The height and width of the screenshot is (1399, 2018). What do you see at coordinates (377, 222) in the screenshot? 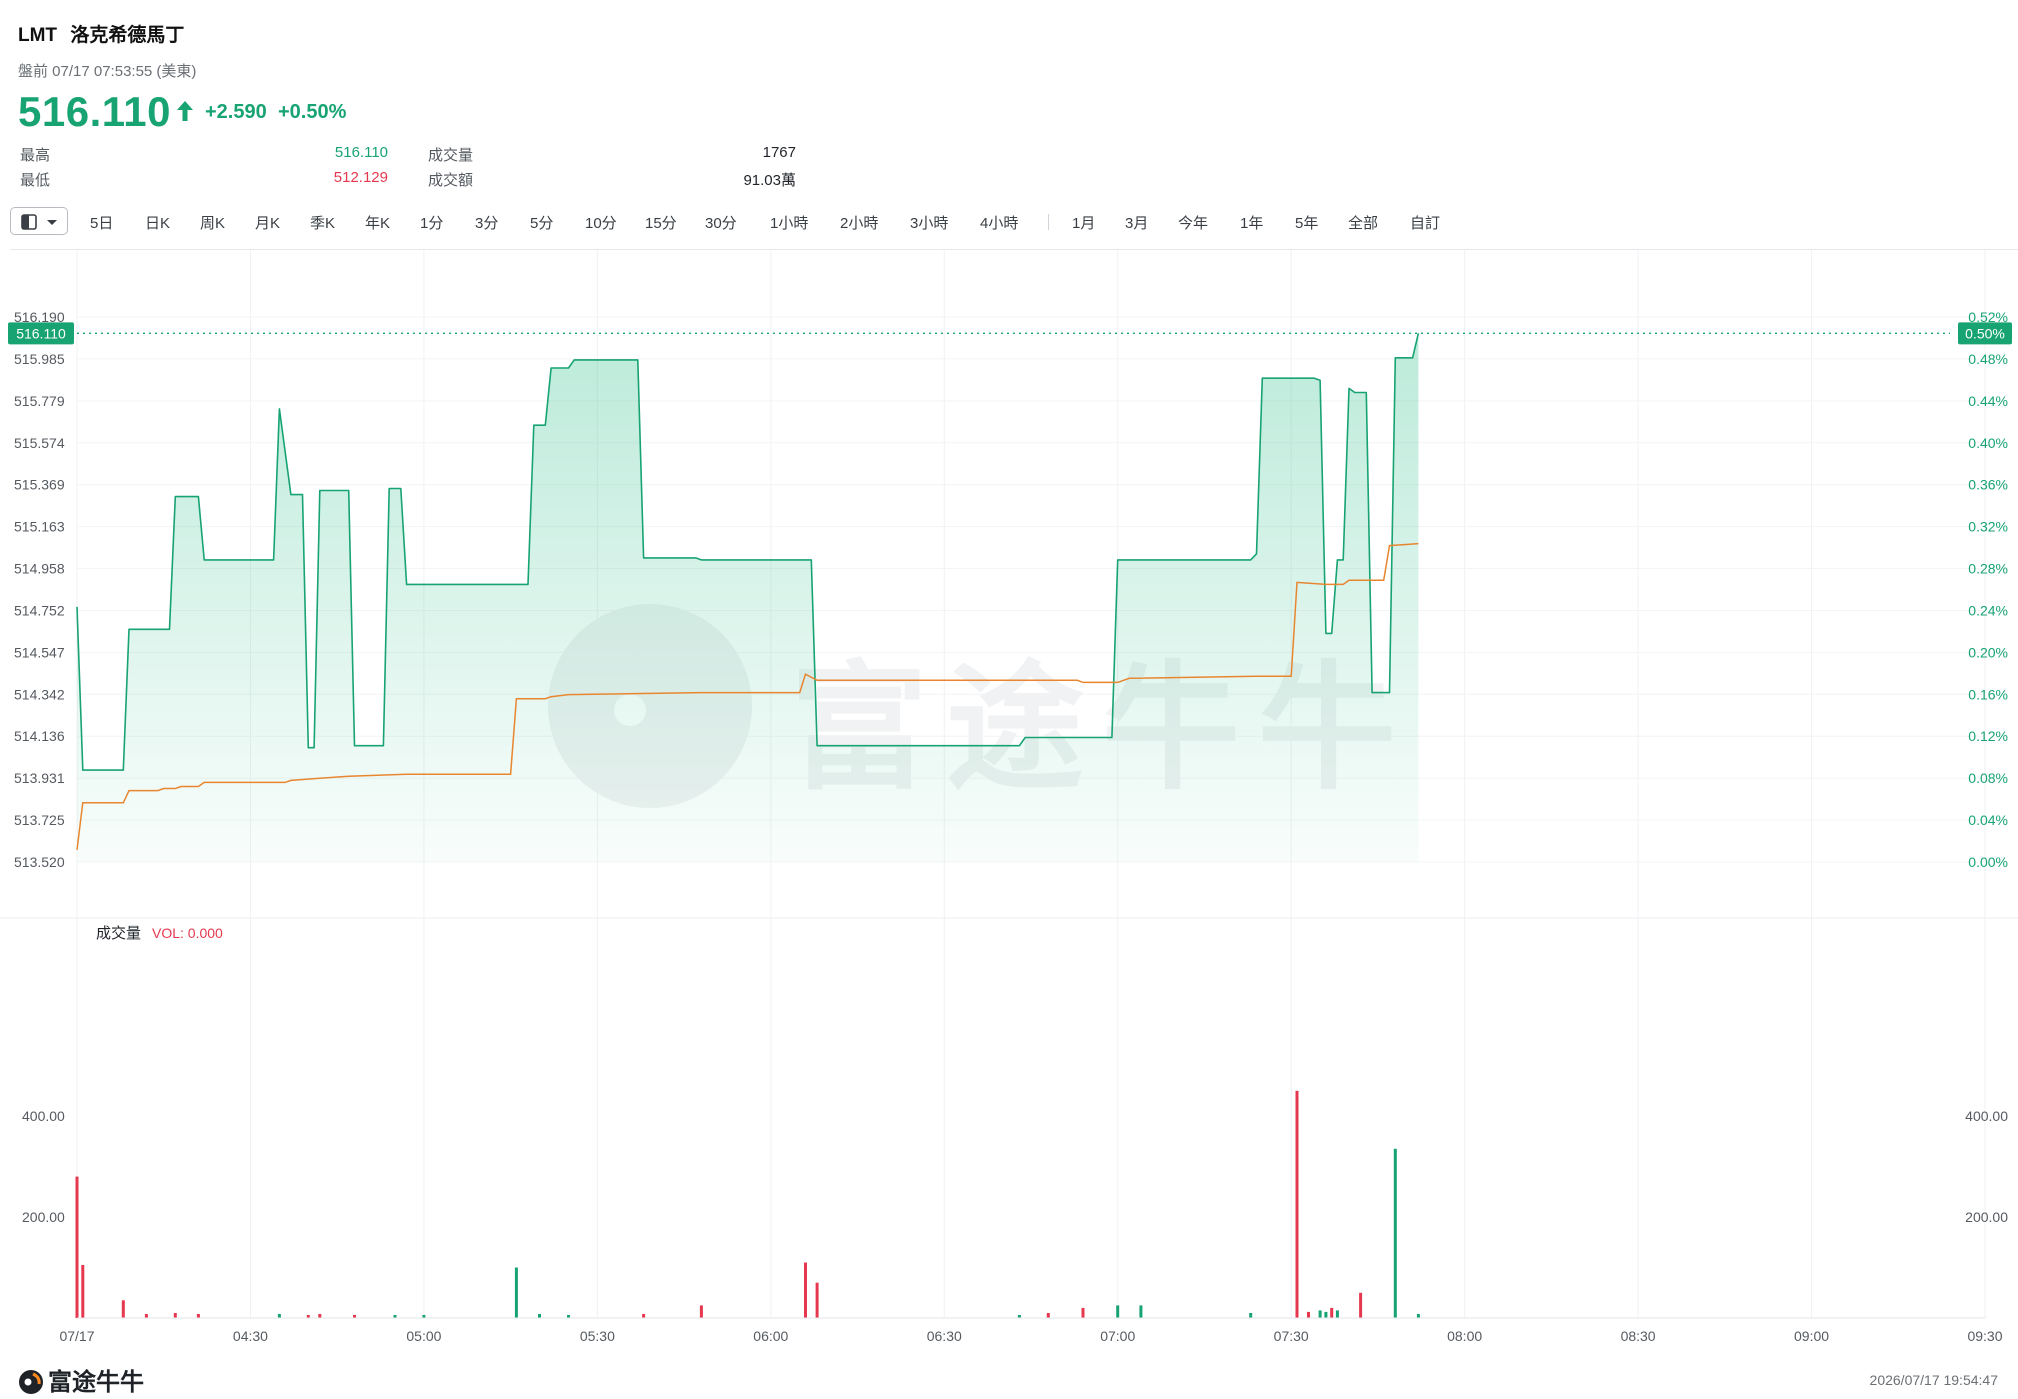
I see `period-tab-a-5: 年K` at bounding box center [377, 222].